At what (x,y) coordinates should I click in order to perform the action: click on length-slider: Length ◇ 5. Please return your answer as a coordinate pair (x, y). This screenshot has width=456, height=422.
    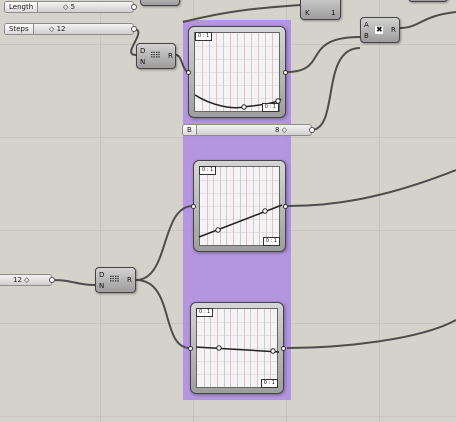
    Looking at the image, I should click on (70, 7).